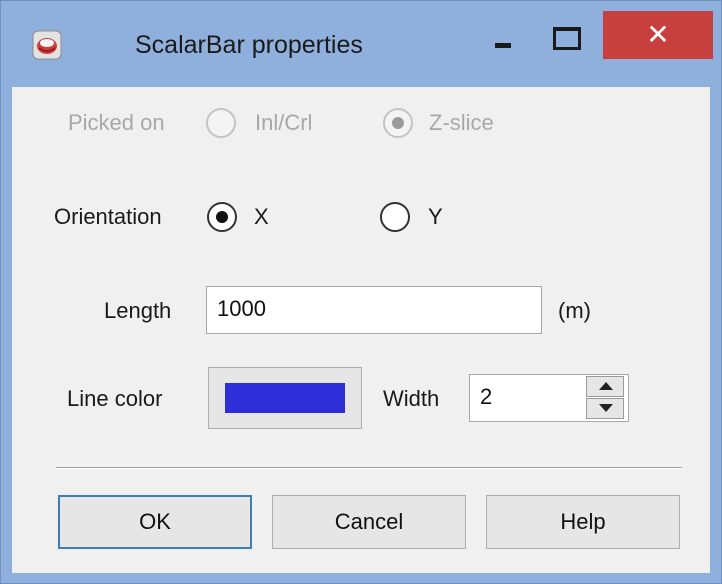  Describe the element at coordinates (369, 468) in the screenshot. I see `separator` at that location.